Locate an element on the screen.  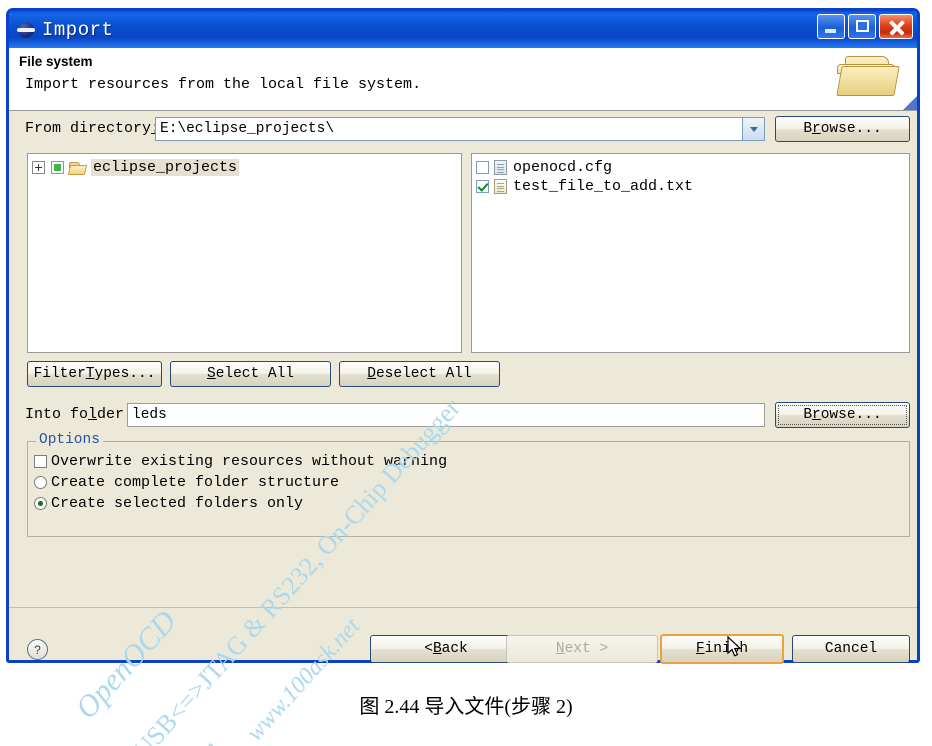
folder-icon is located at coordinates (77, 168).